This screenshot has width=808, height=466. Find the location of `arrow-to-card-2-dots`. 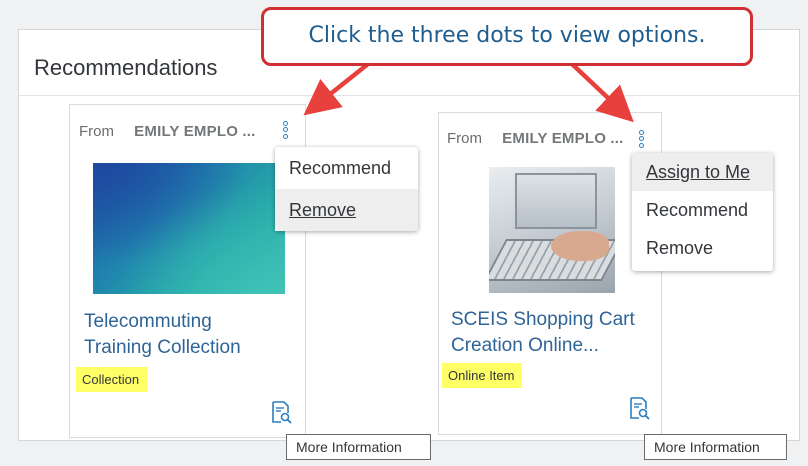

arrow-to-card-2-dots is located at coordinates (602, 92).